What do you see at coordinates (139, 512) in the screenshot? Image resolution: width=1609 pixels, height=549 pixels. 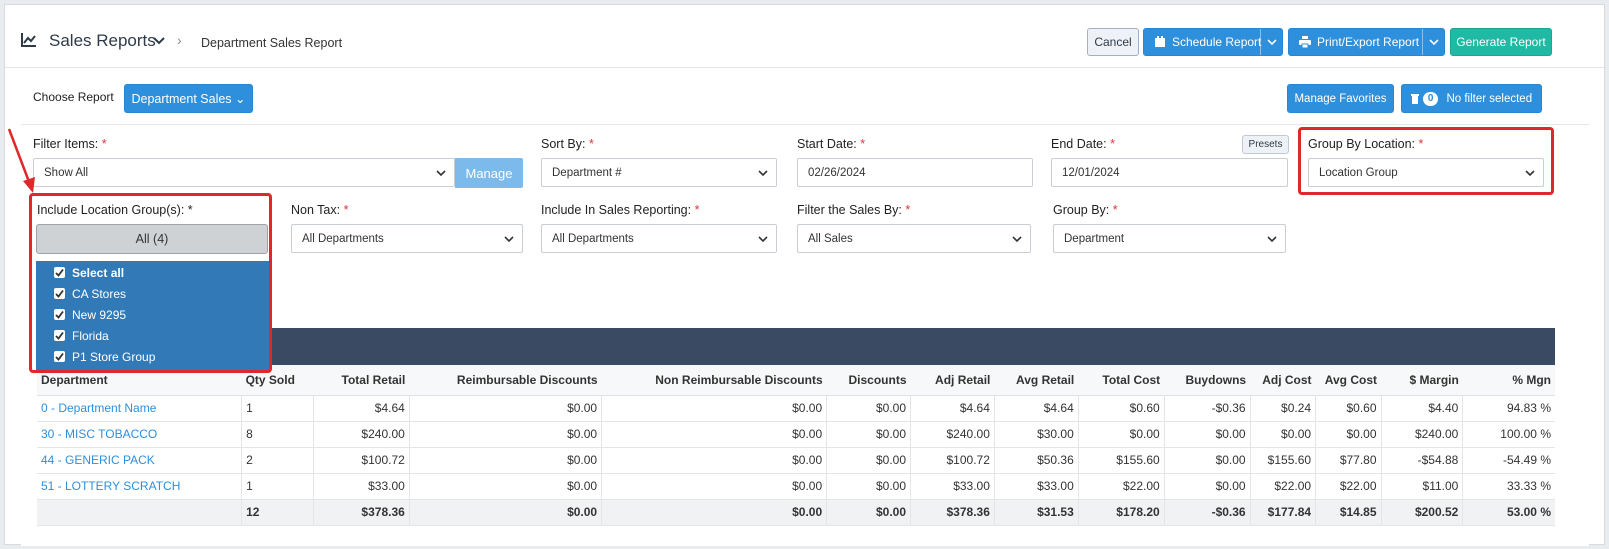 I see `total-cell` at bounding box center [139, 512].